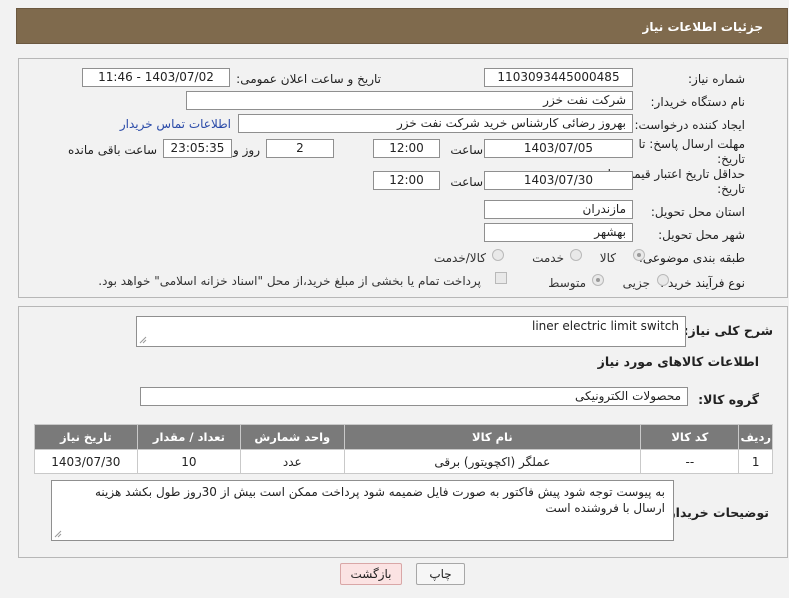 This screenshot has width=789, height=598. What do you see at coordinates (459, 258) in the screenshot?
I see `category-goods-service-label: کالا/خدمت` at bounding box center [459, 258].